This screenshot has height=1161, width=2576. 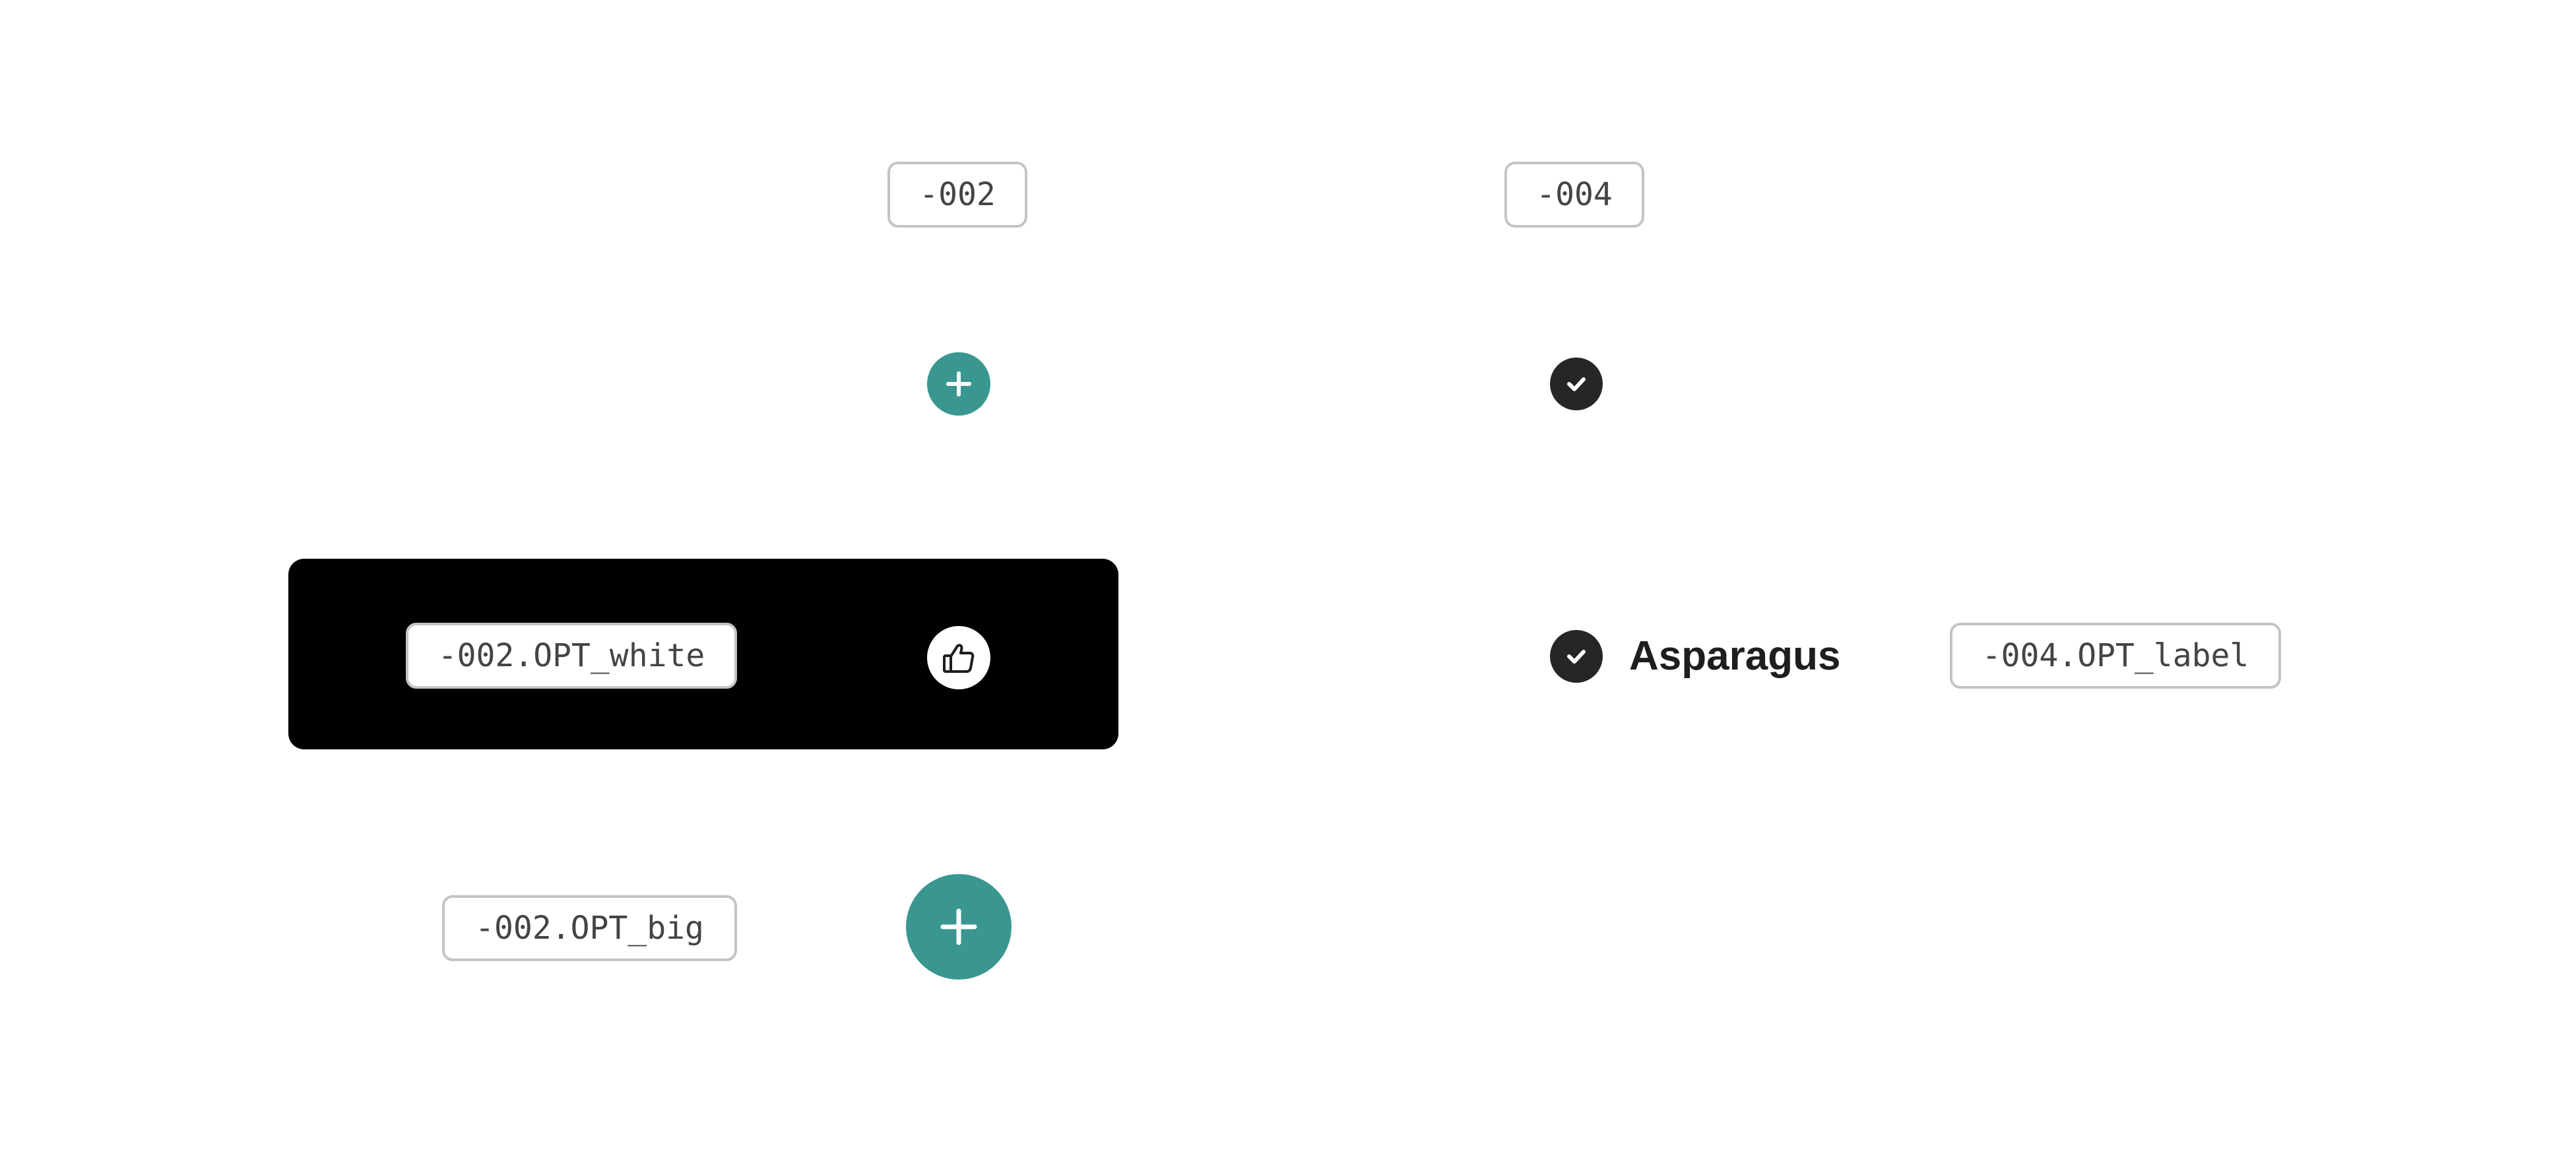 I want to click on checkbox-item-label: Asparagus, so click(x=1735, y=656).